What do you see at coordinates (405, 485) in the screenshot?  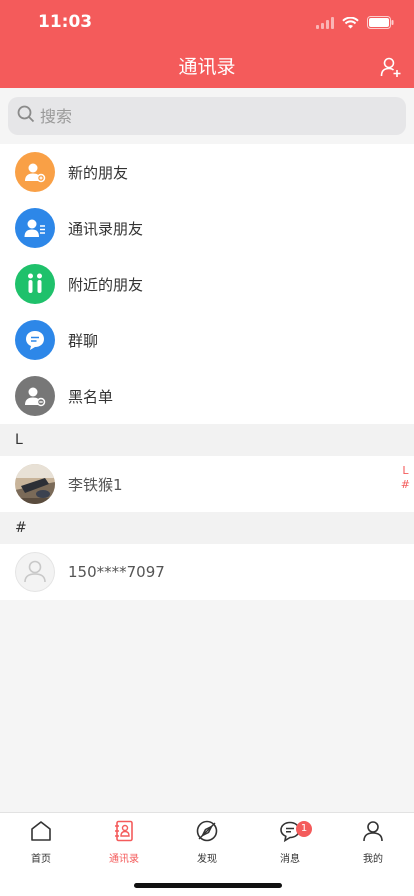 I see `index-letter: #` at bounding box center [405, 485].